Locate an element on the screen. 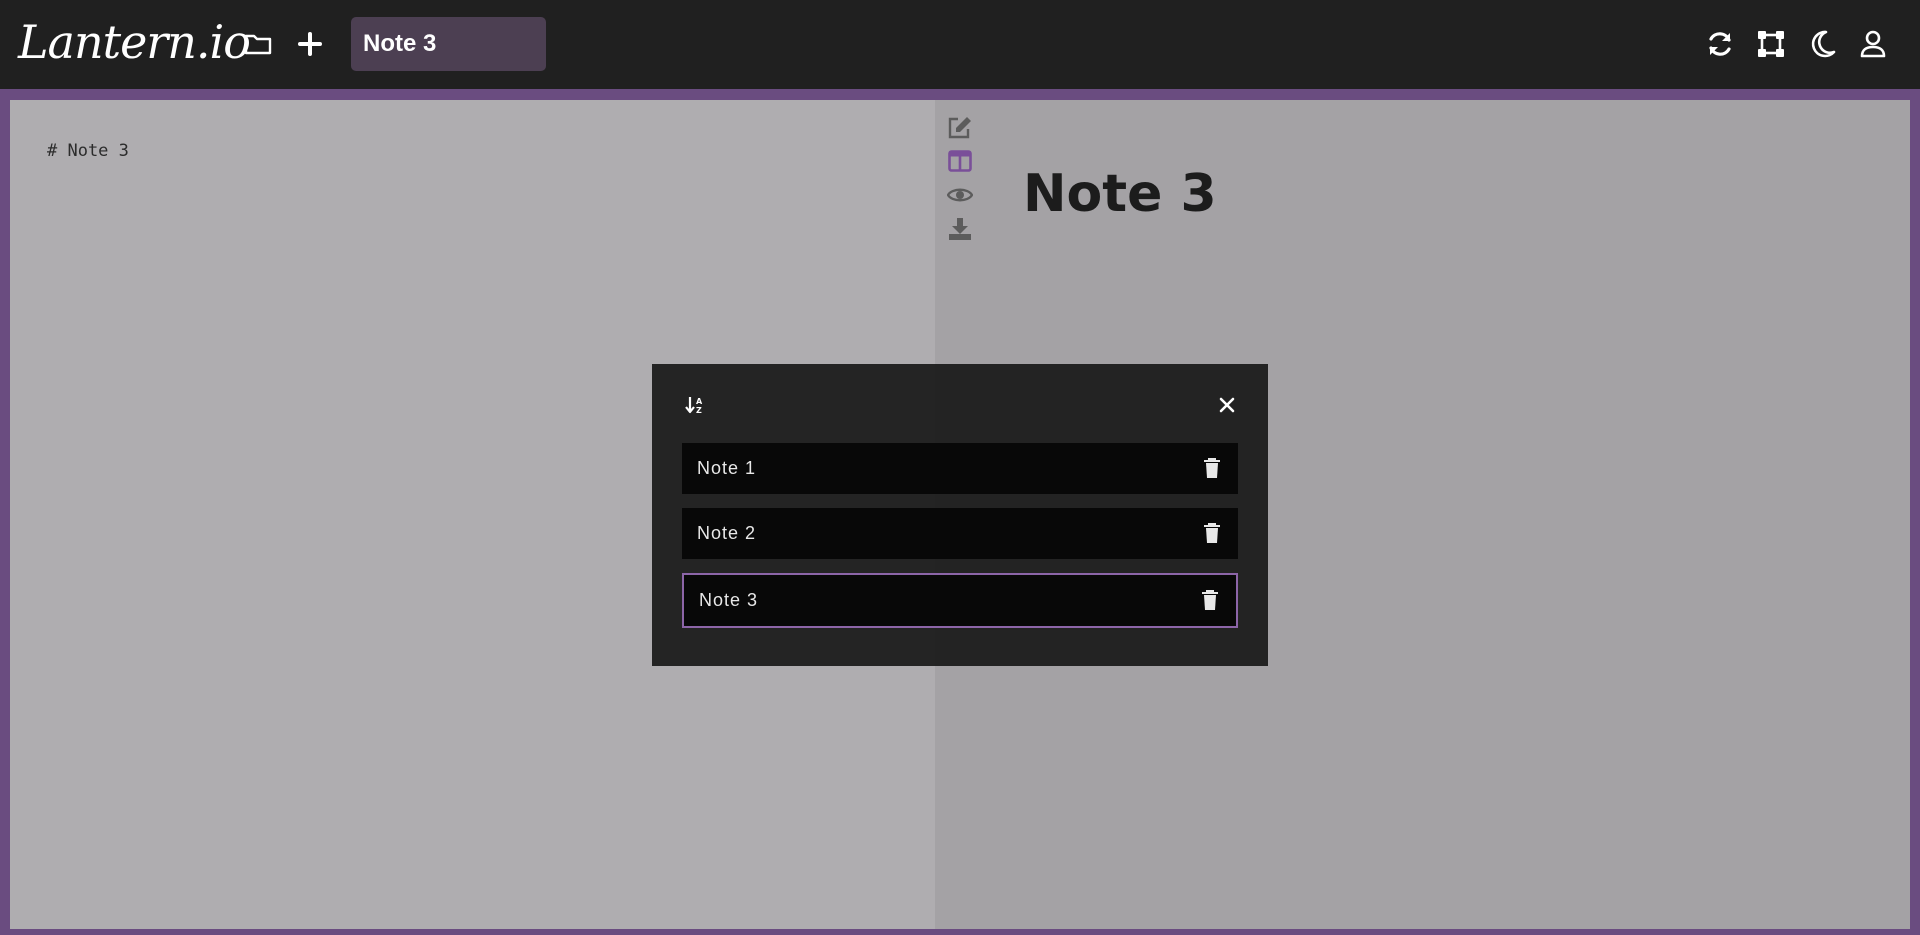  close-icon is located at coordinates (1227, 405).